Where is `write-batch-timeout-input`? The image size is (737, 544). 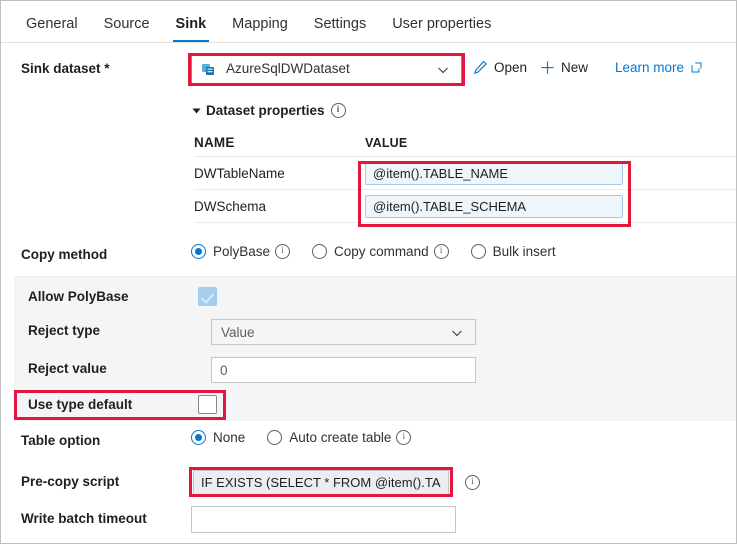 write-batch-timeout-input is located at coordinates (323, 519).